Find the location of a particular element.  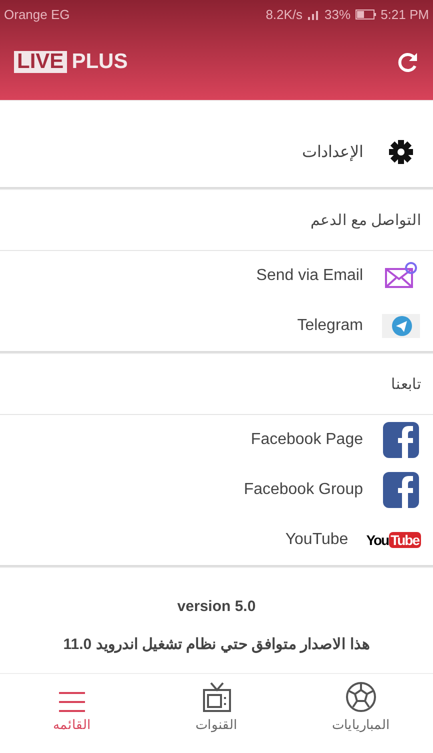

tv-icon is located at coordinates (217, 697).